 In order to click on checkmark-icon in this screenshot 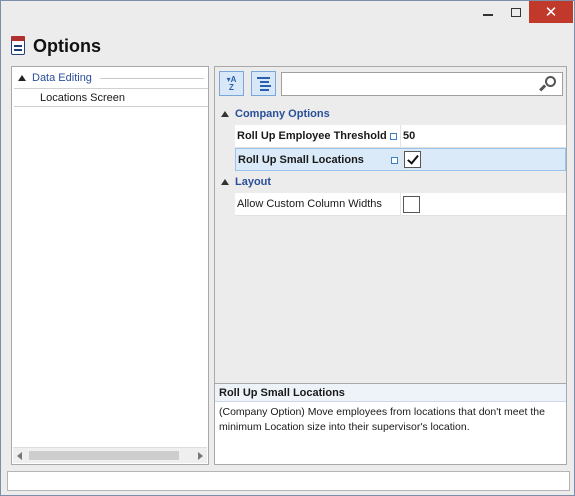, I will do `click(413, 158)`.